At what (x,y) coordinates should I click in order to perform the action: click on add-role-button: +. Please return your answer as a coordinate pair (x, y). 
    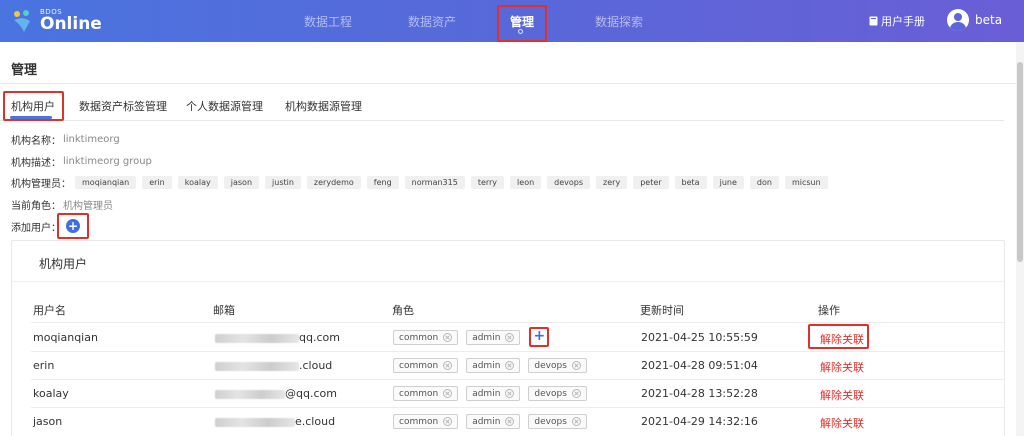
    Looking at the image, I should click on (539, 337).